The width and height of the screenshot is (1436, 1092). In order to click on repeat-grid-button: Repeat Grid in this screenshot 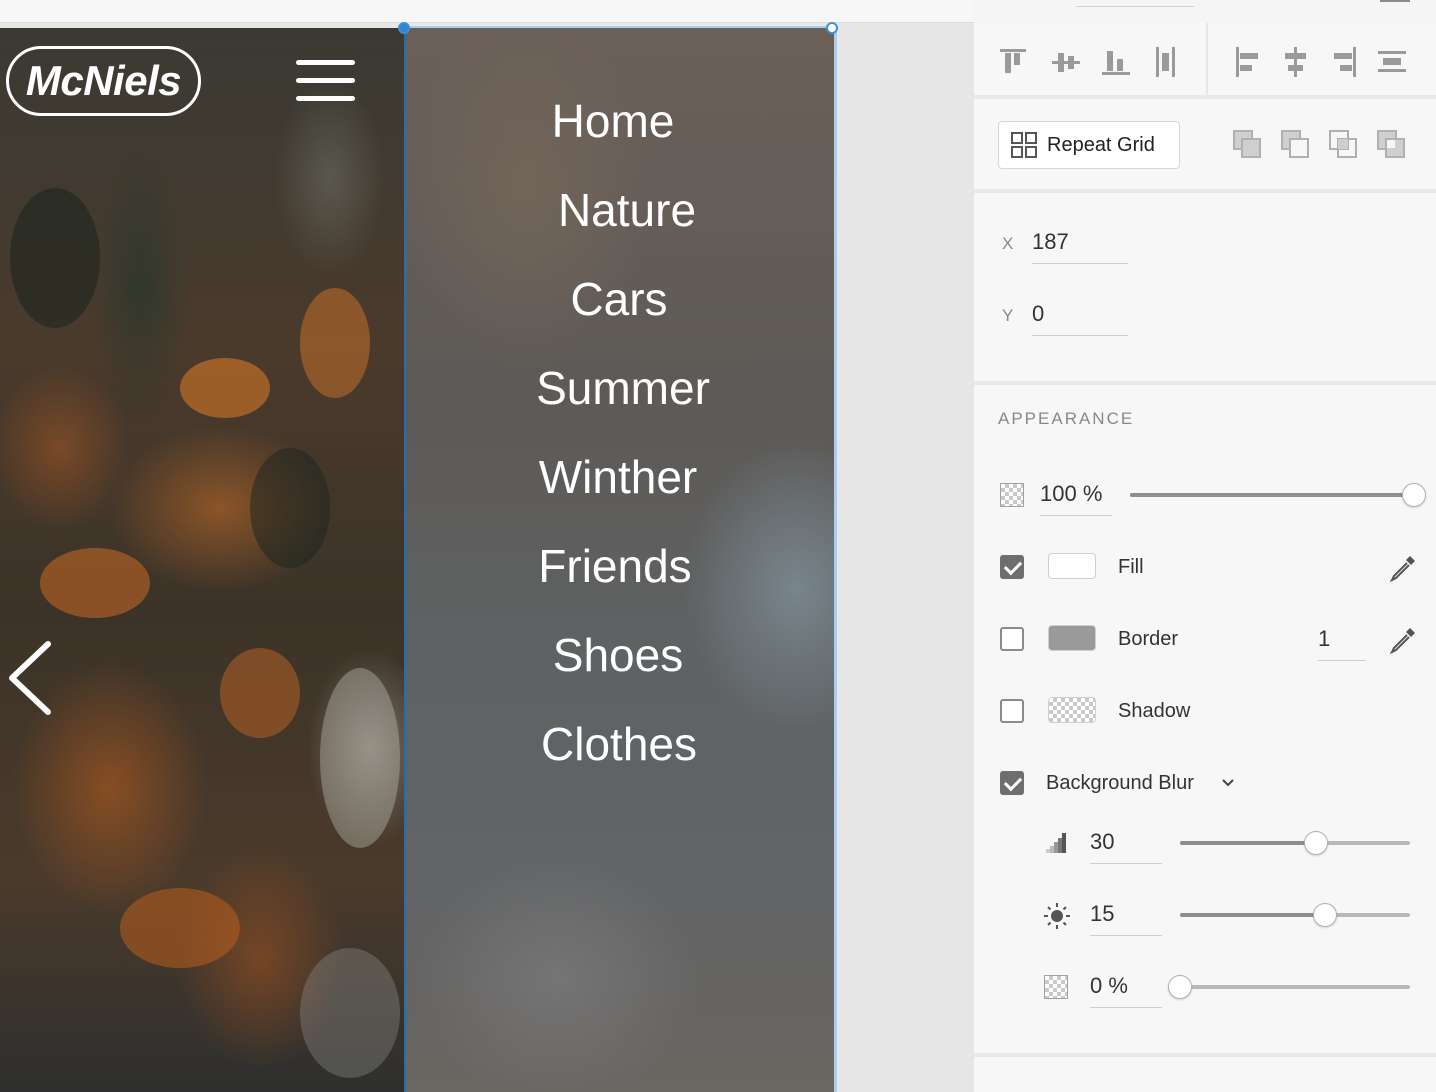, I will do `click(1089, 145)`.